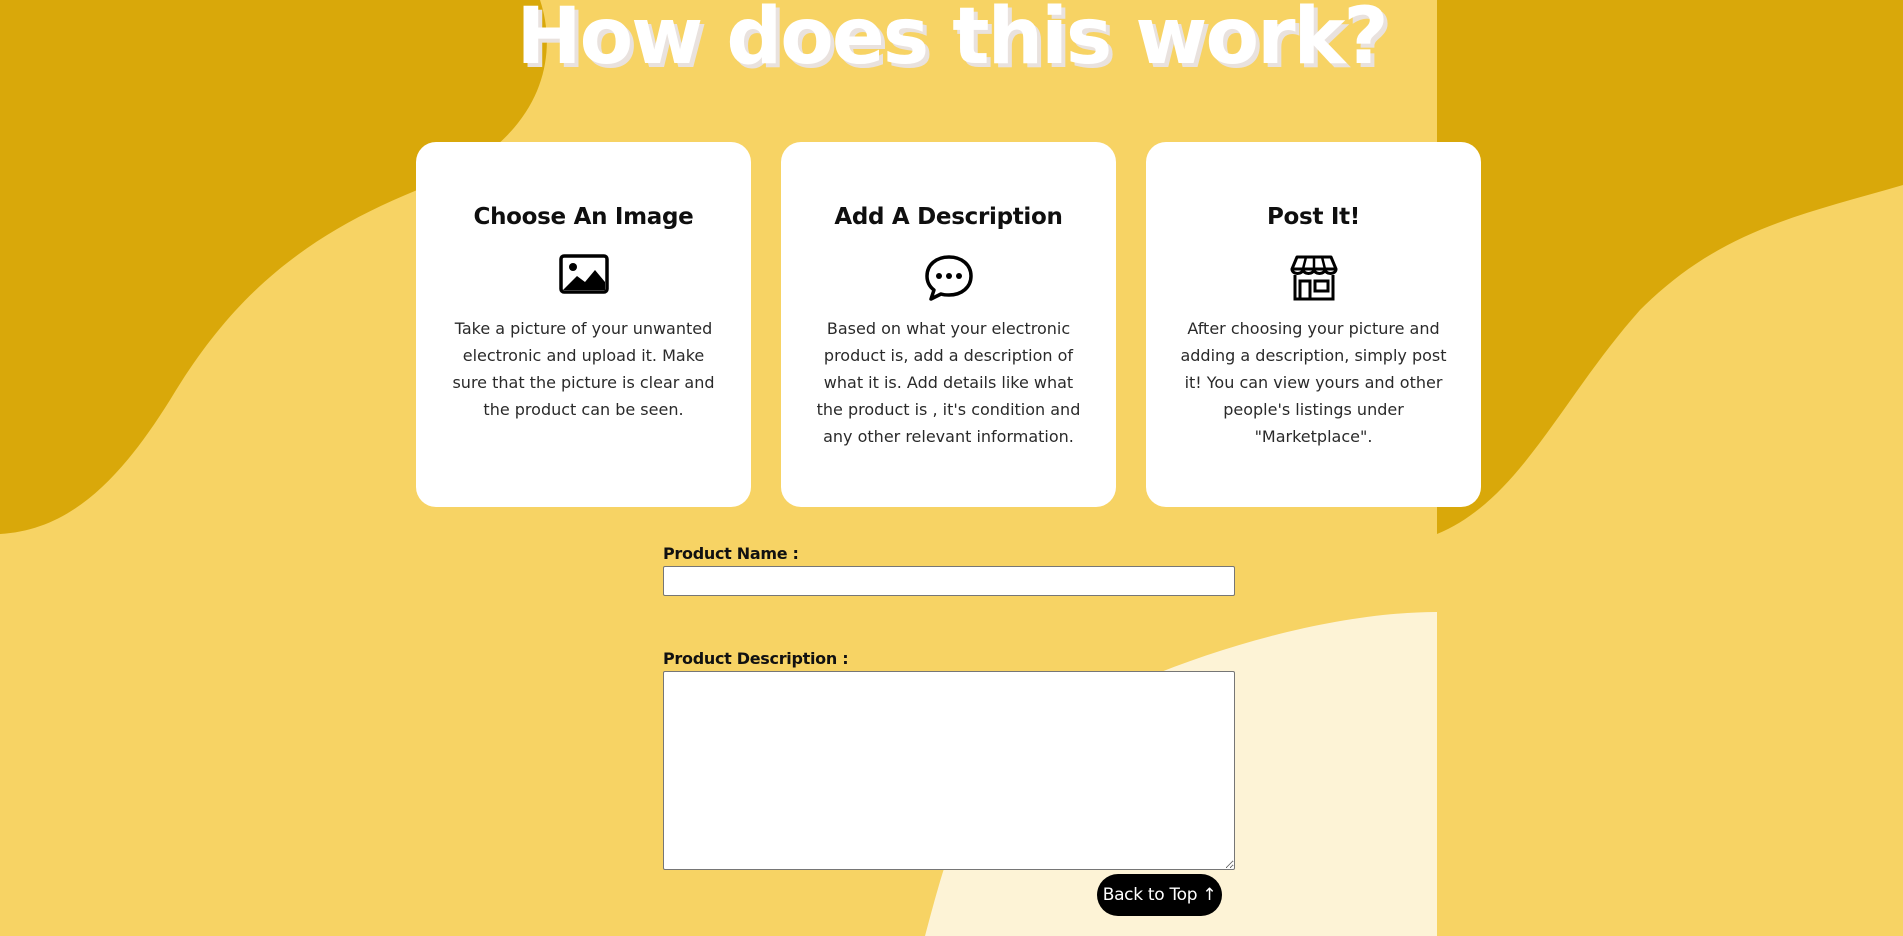 This screenshot has height=936, width=1903. Describe the element at coordinates (952, 41) in the screenshot. I see `page-title: How does this work?` at that location.